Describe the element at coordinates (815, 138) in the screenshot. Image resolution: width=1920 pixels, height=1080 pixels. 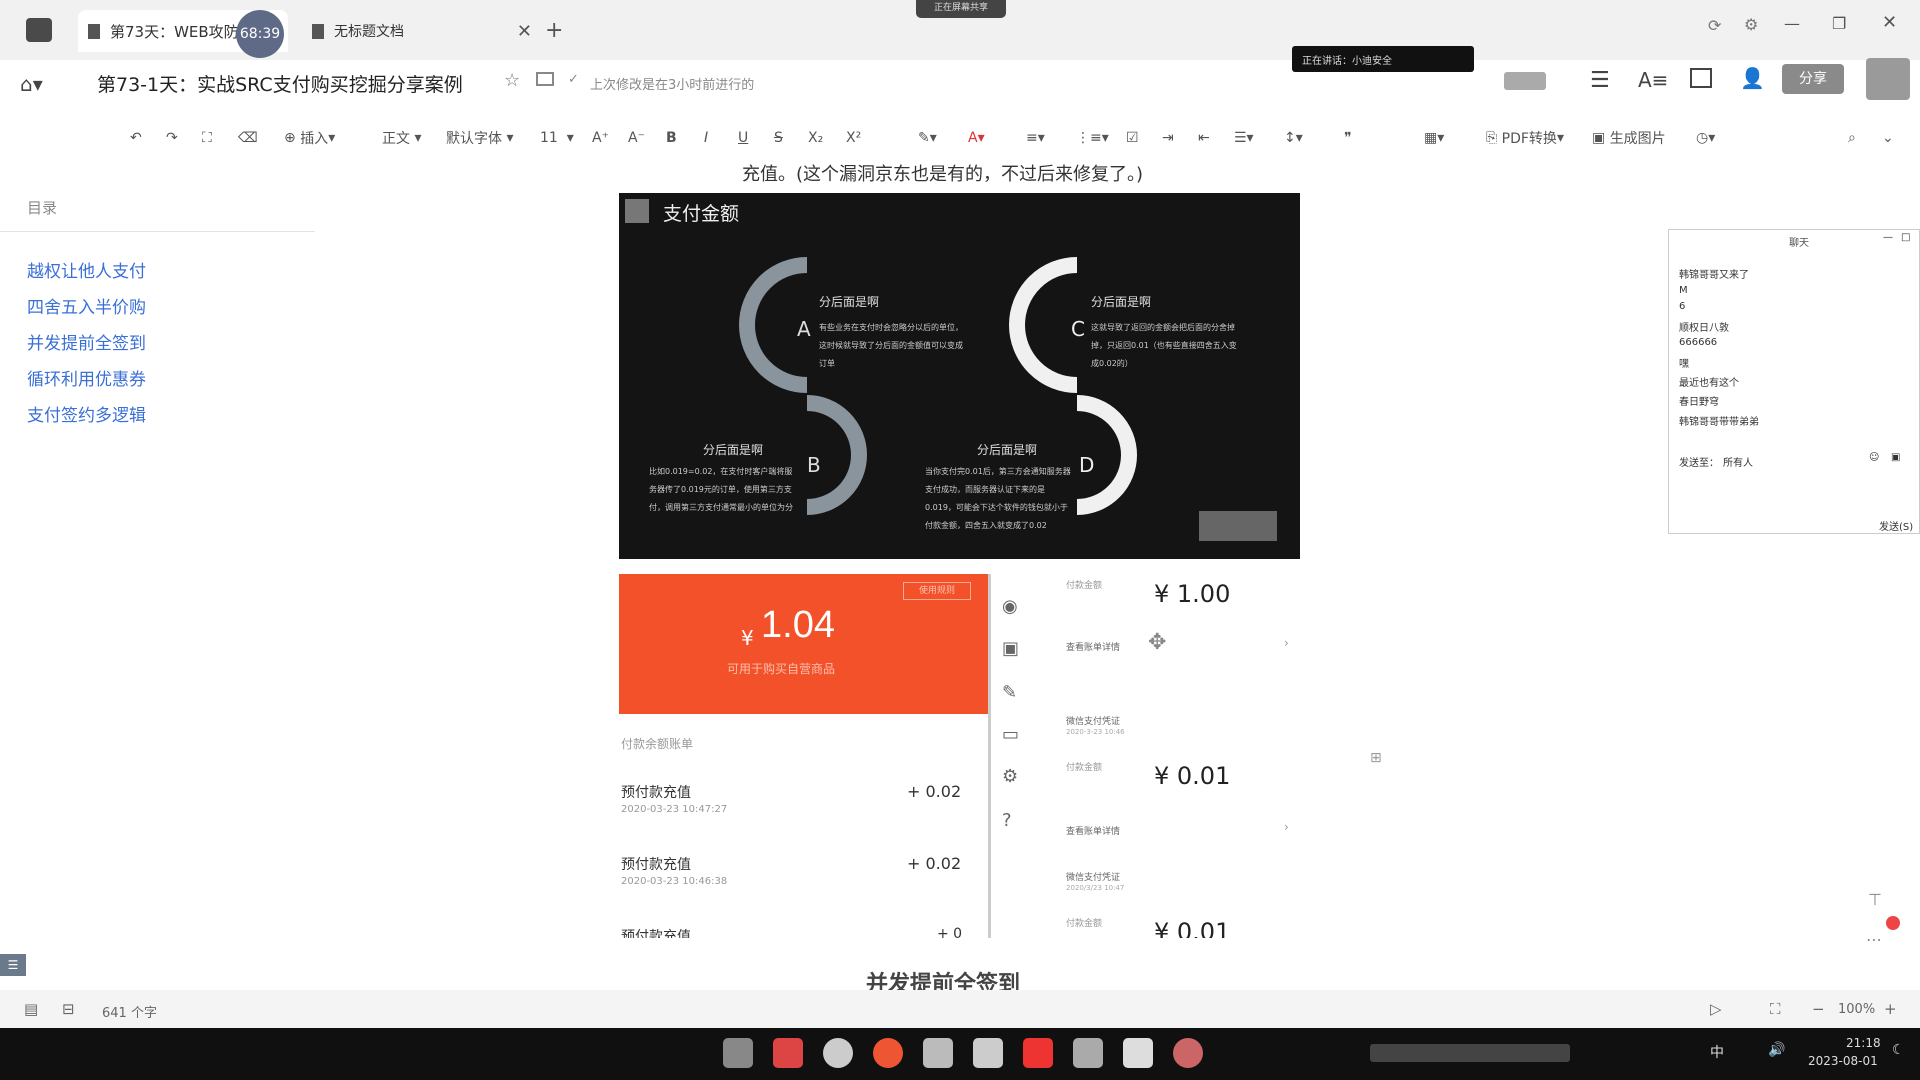
I see `subscript-icon: X₂` at that location.